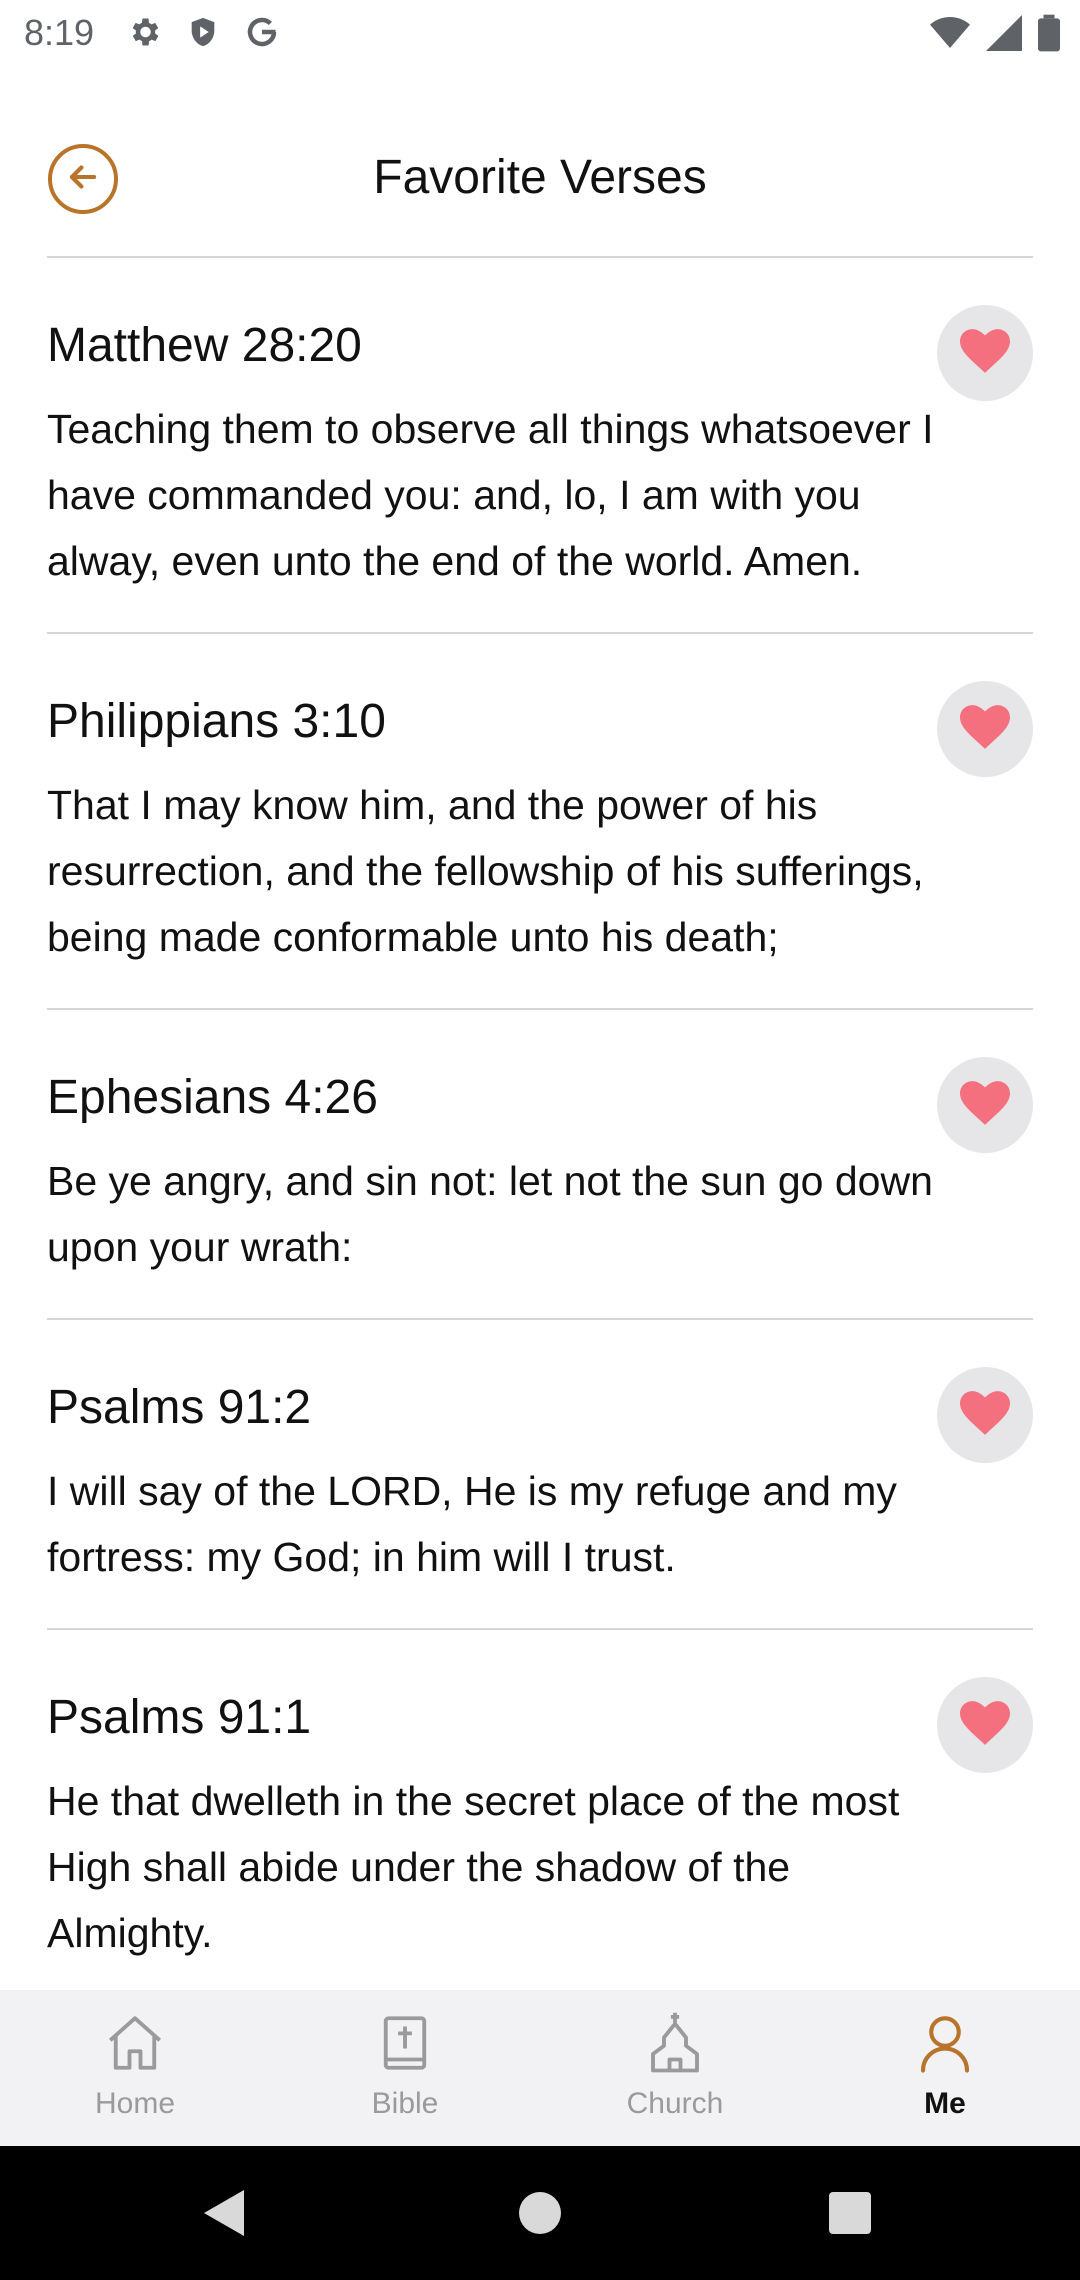  I want to click on verse-reference: Matthew 28:20, so click(204, 345).